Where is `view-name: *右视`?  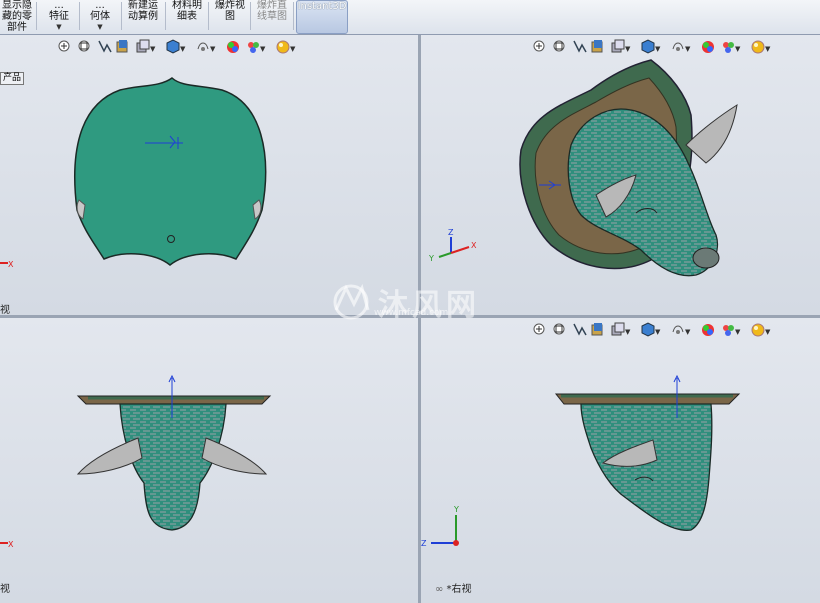
view-name: *右视 is located at coordinates (459, 589).